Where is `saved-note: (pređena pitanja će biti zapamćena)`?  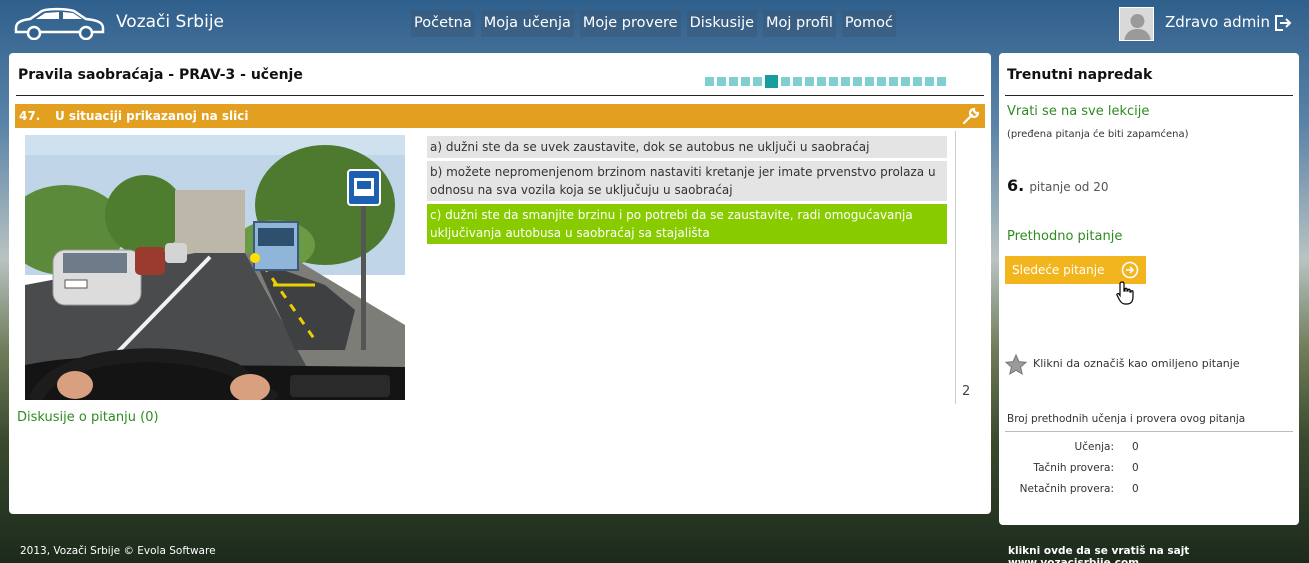 saved-note: (pređena pitanja će biti zapamćena) is located at coordinates (1098, 134).